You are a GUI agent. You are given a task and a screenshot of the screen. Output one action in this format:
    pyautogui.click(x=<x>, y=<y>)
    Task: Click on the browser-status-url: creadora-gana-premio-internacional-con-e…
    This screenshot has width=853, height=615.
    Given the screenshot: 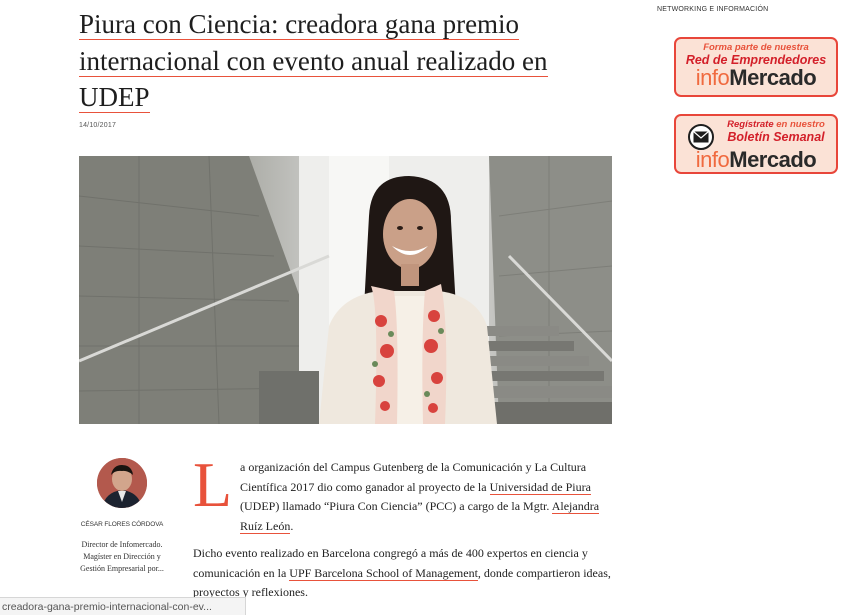 What is the action you would take?
    pyautogui.click(x=123, y=606)
    